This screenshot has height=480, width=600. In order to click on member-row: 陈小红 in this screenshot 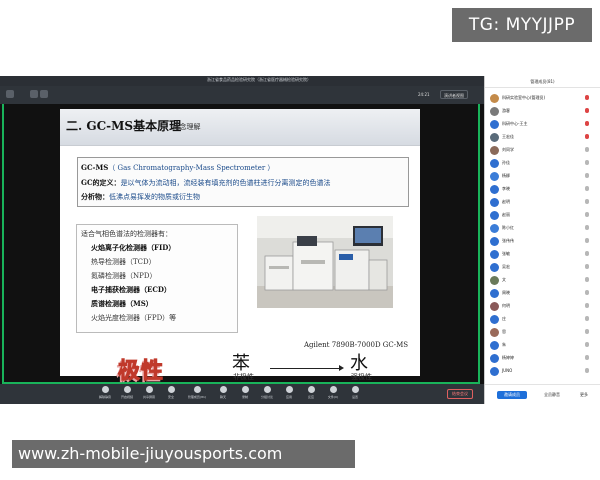, I will do `click(542, 228)`.